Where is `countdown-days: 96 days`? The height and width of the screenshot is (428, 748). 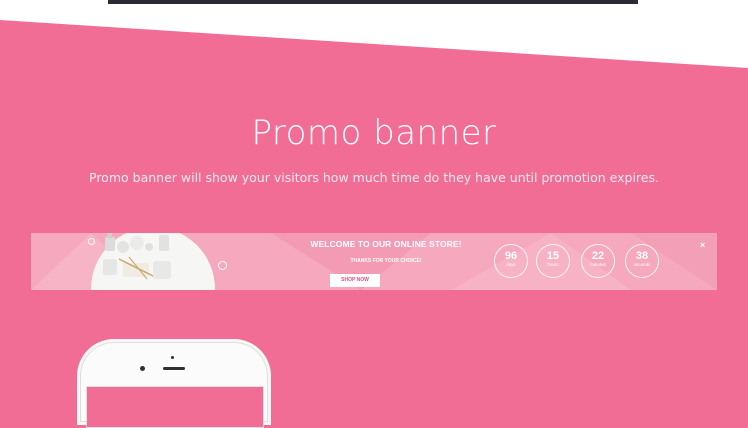
countdown-days: 96 days is located at coordinates (511, 261).